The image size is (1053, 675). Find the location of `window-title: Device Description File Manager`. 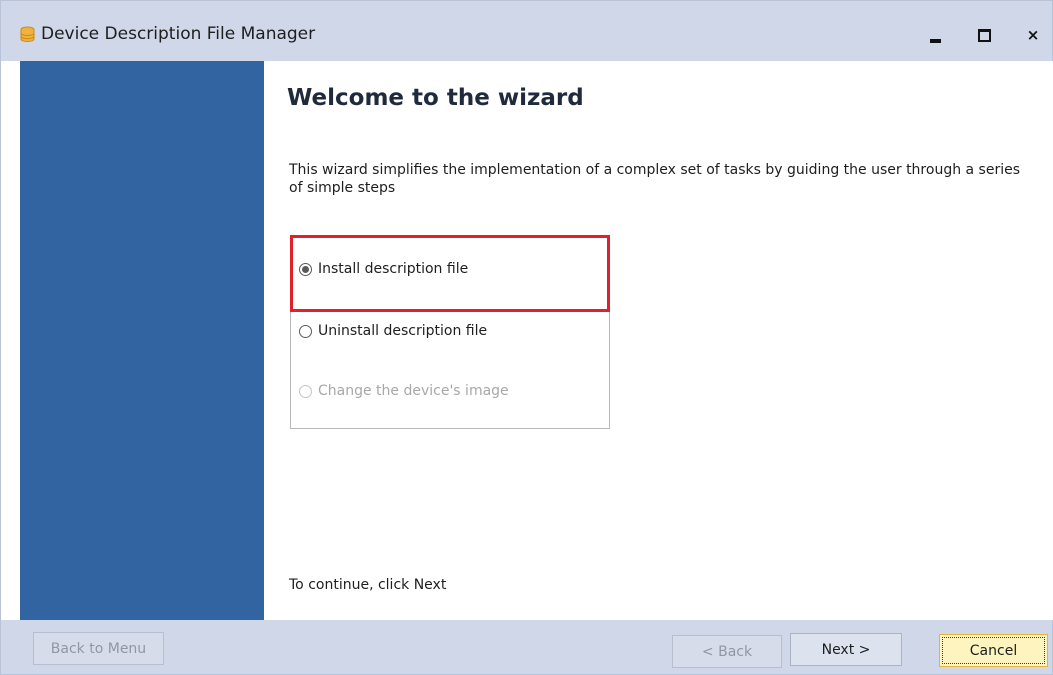

window-title: Device Description File Manager is located at coordinates (178, 34).